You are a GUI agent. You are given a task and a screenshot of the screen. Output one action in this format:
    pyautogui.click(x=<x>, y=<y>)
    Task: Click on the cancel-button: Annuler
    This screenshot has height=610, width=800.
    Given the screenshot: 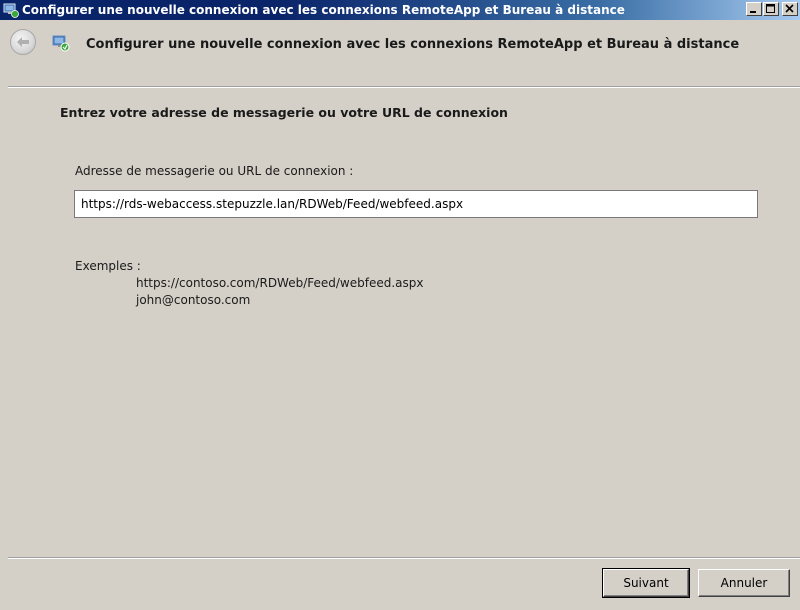 What is the action you would take?
    pyautogui.click(x=744, y=583)
    